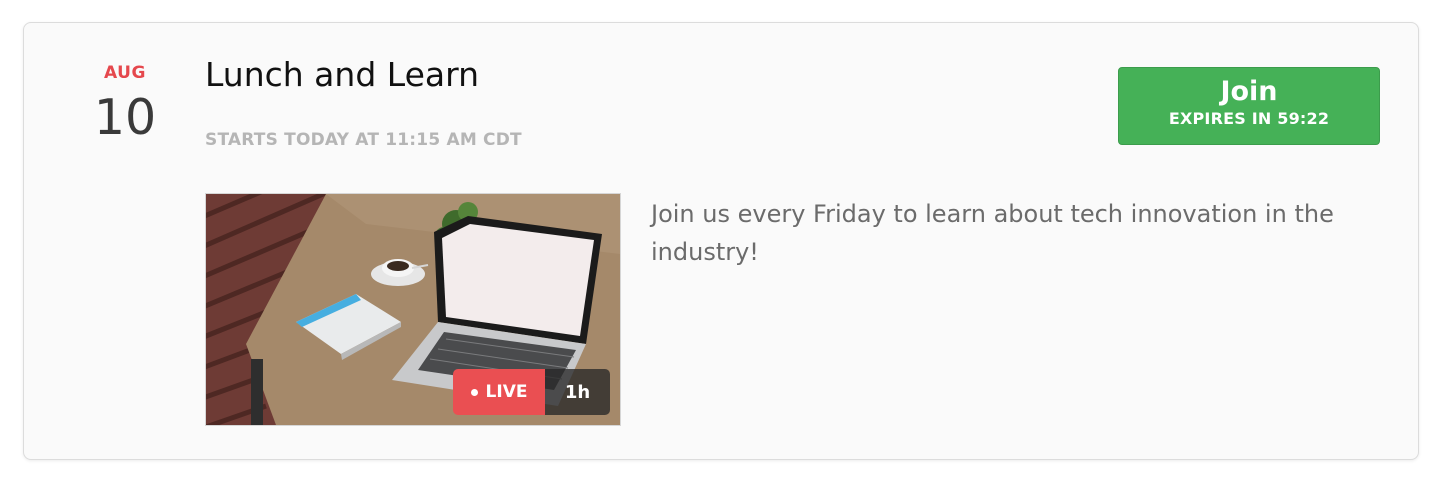  What do you see at coordinates (1249, 119) in the screenshot?
I see `join-expiry-label: EXPIRES IN 59:22` at bounding box center [1249, 119].